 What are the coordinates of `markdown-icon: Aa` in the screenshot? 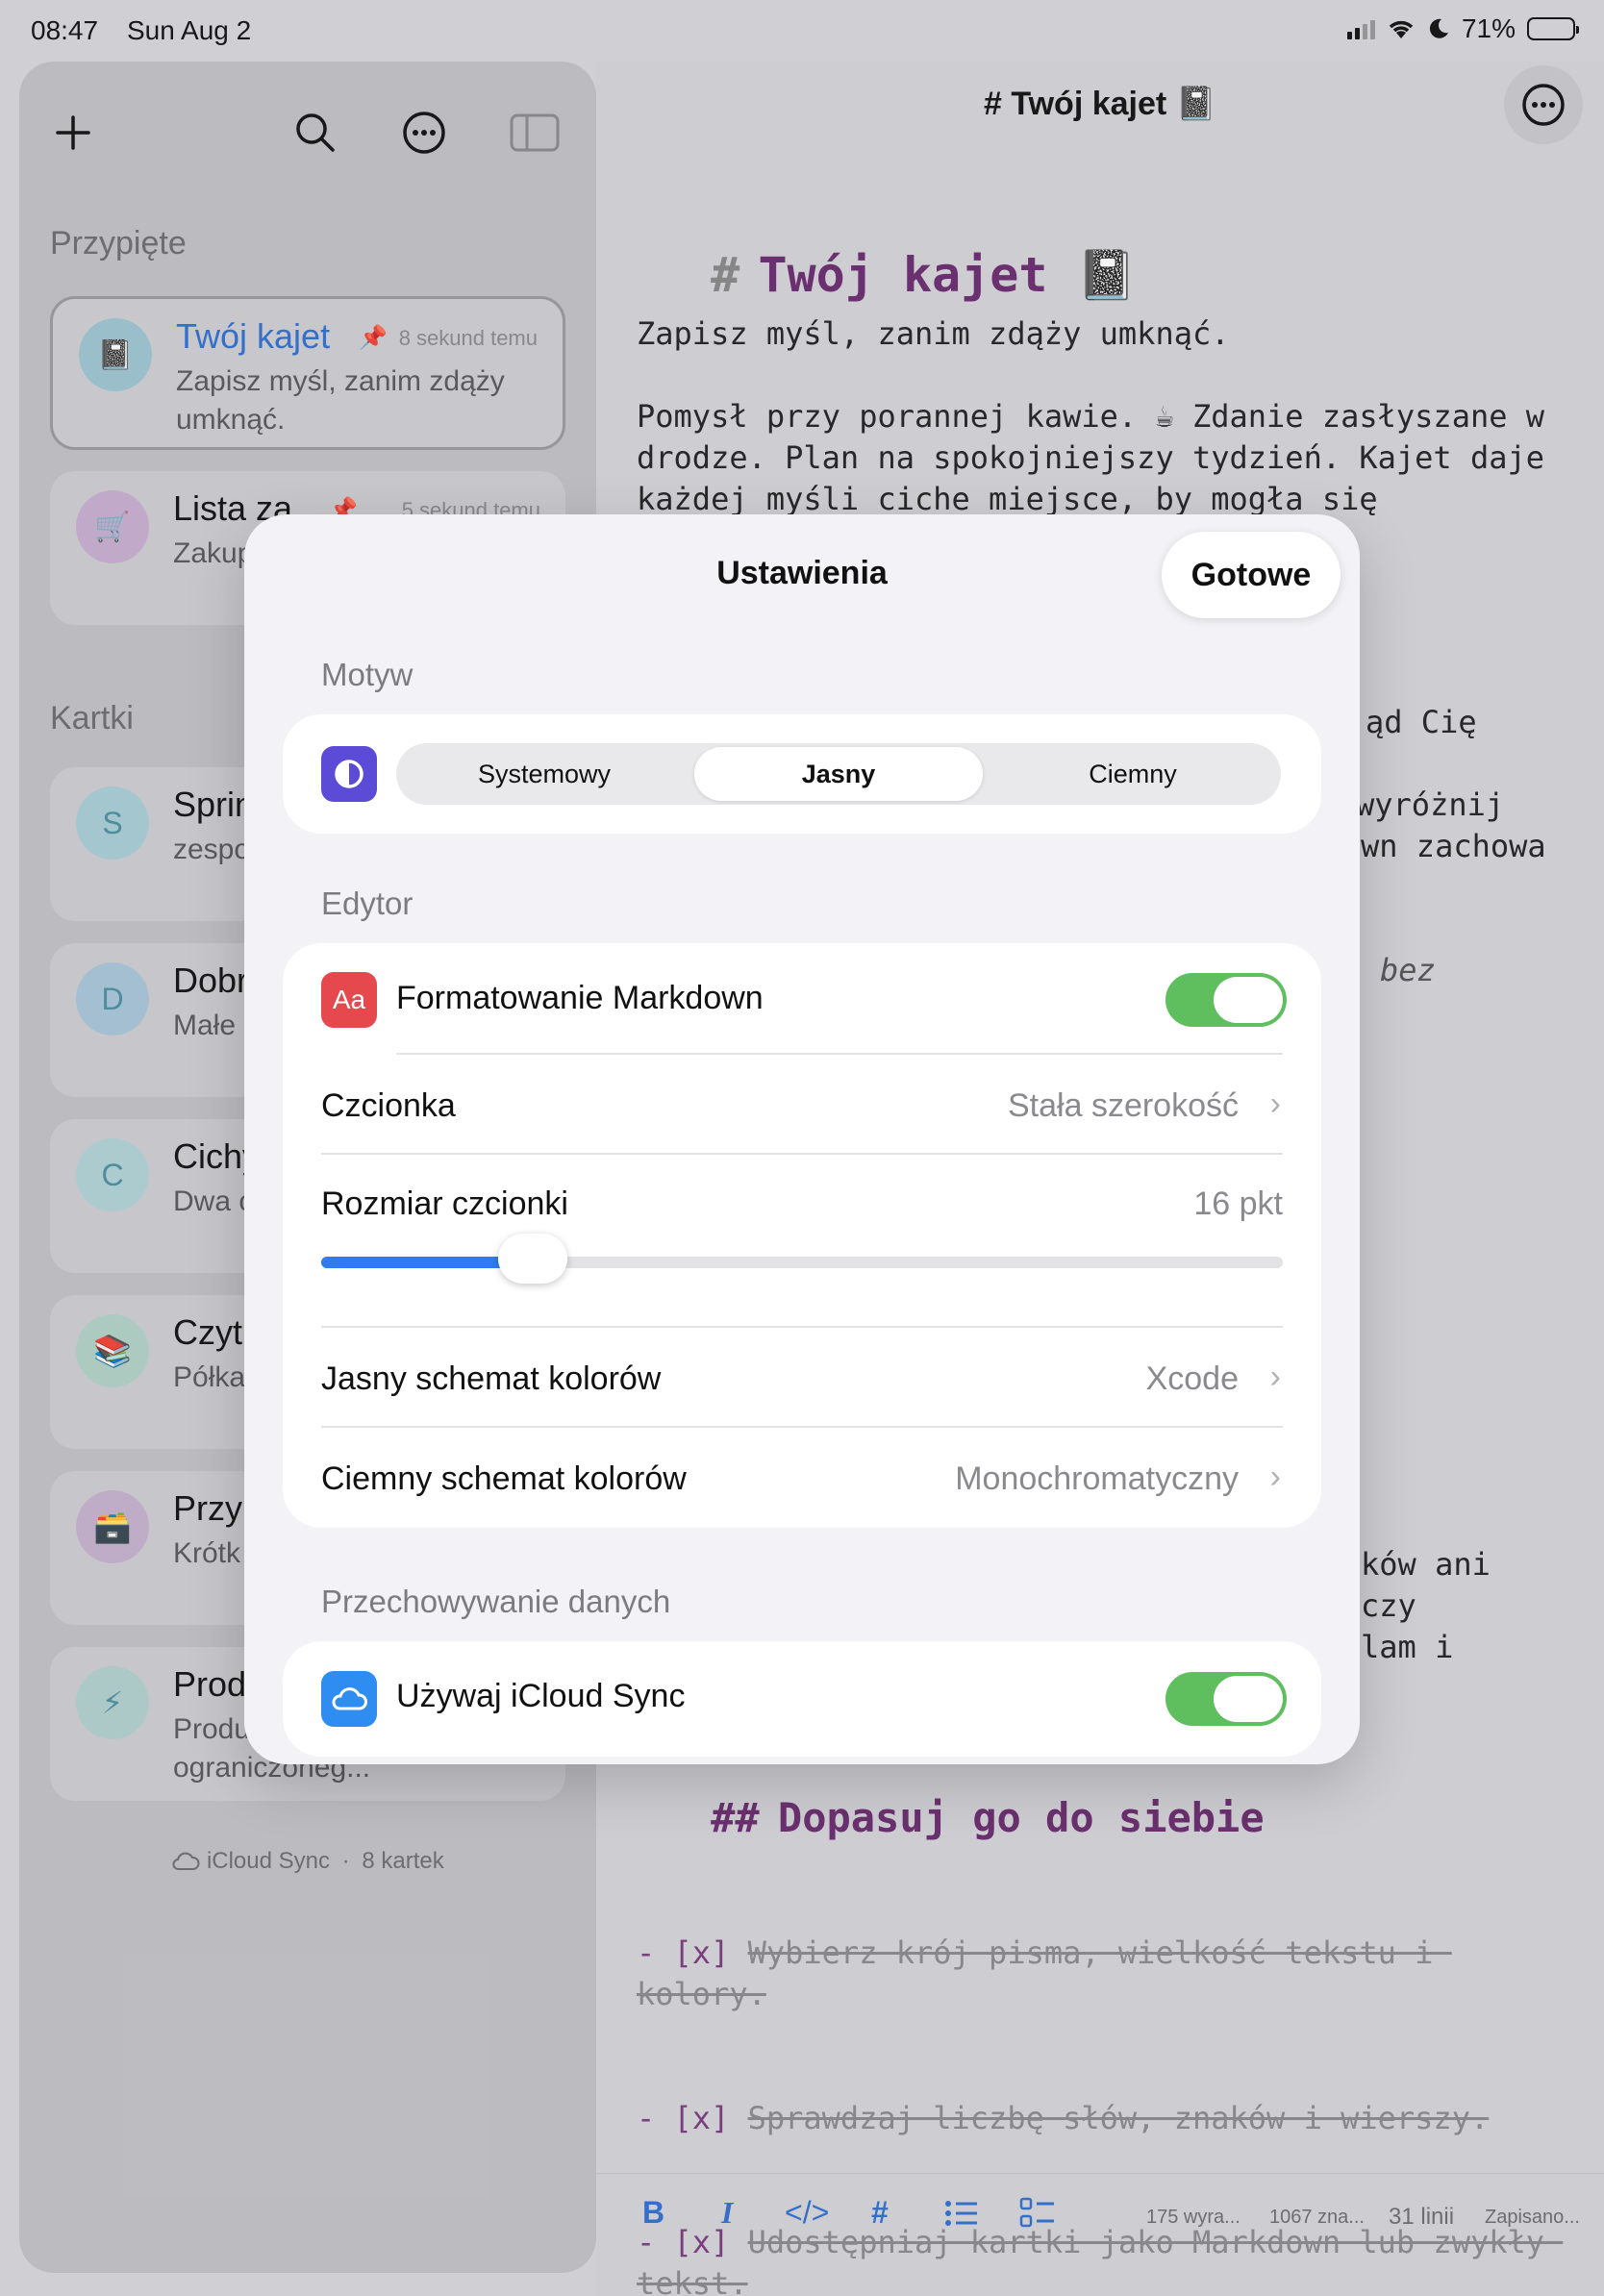 It's located at (349, 1000).